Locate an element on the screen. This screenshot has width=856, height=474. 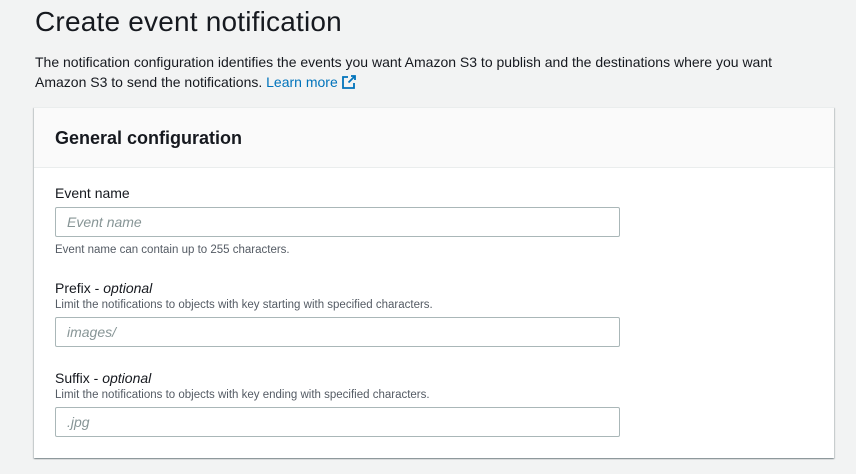
prefix-optional-tag: optional is located at coordinates (128, 288).